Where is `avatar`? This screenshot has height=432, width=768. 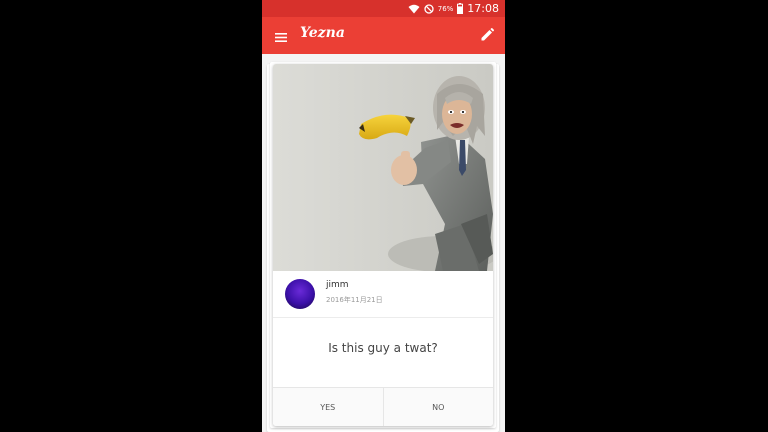
avatar is located at coordinates (300, 294).